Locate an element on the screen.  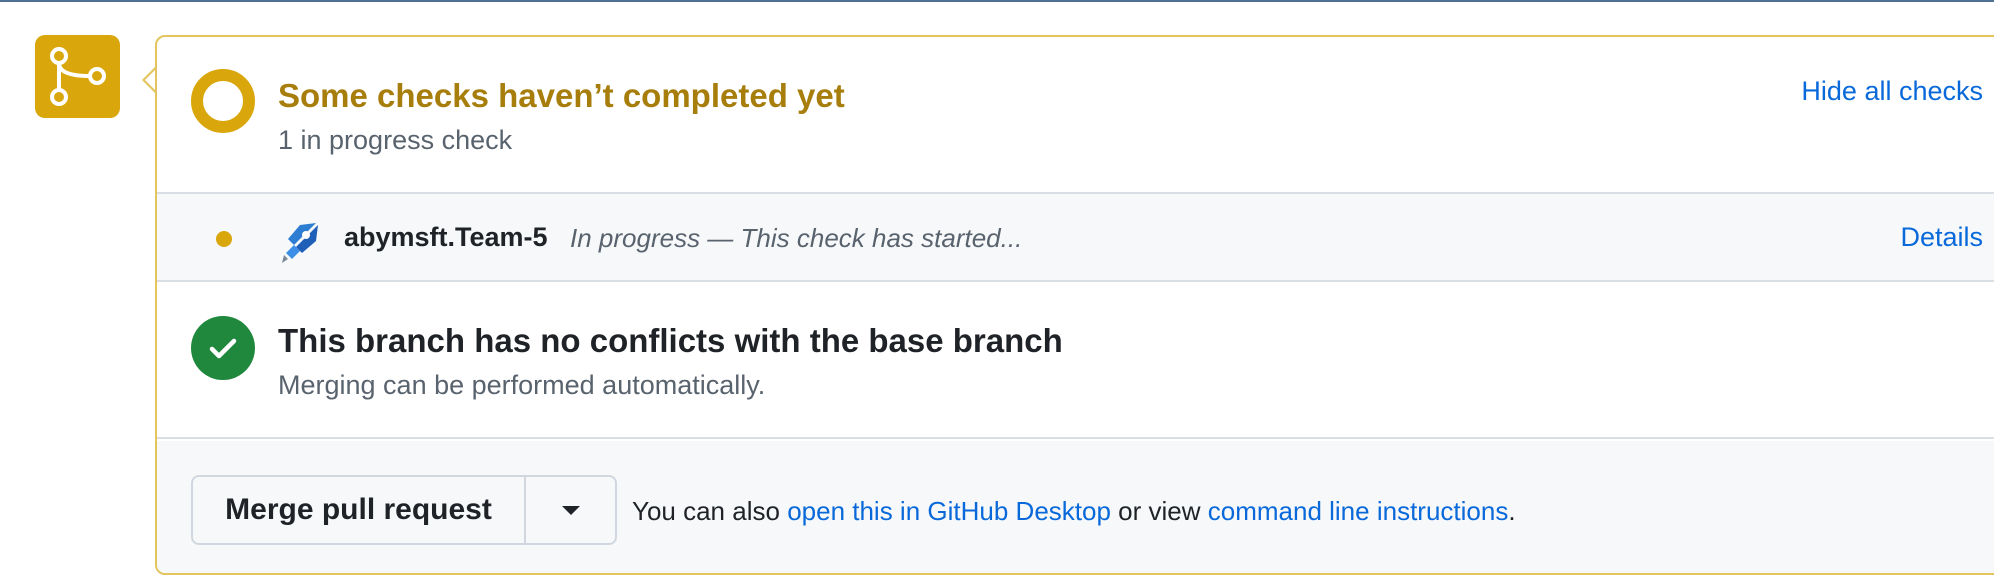
check-name: abymsft.Team-5 is located at coordinates (446, 237).